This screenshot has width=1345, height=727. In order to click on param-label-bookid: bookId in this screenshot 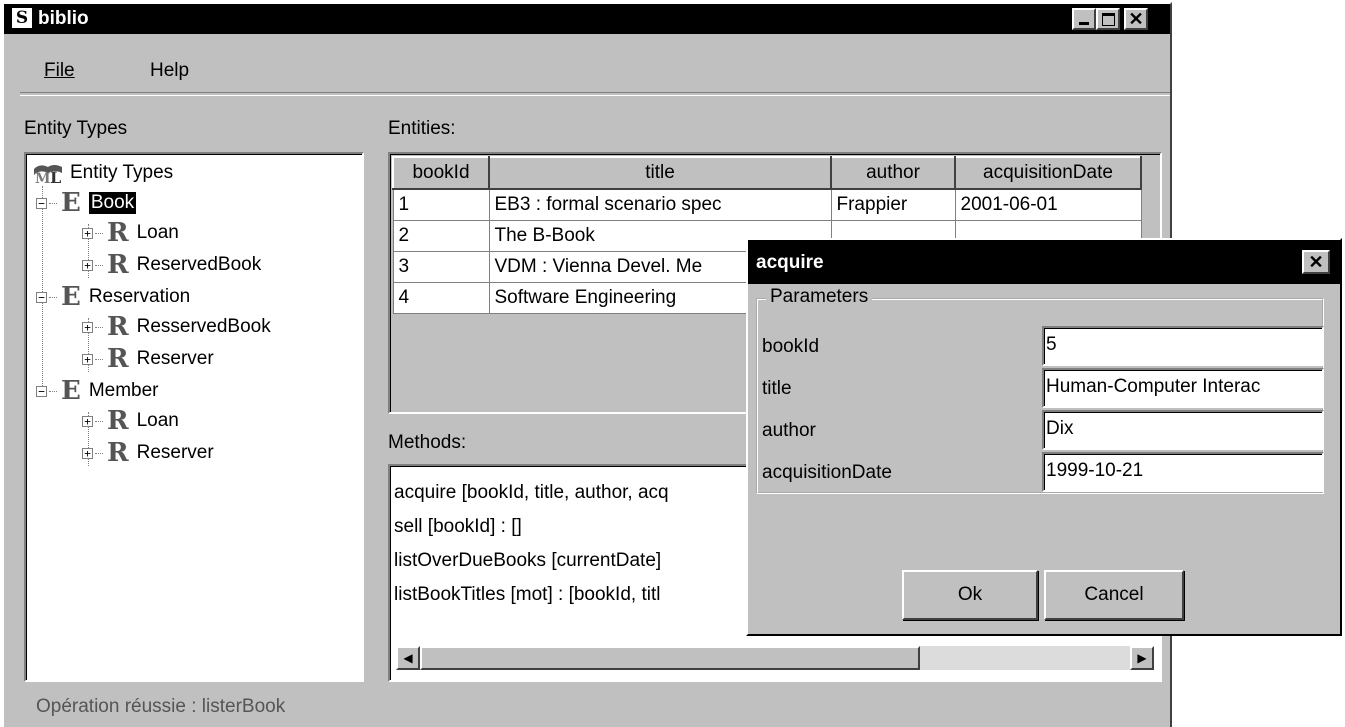, I will do `click(791, 346)`.